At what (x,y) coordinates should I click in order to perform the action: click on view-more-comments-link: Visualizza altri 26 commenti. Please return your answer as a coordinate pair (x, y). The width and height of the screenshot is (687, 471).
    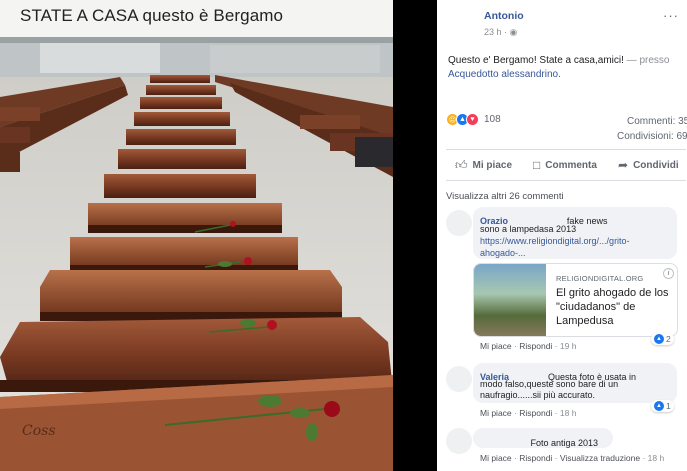
    Looking at the image, I should click on (505, 196).